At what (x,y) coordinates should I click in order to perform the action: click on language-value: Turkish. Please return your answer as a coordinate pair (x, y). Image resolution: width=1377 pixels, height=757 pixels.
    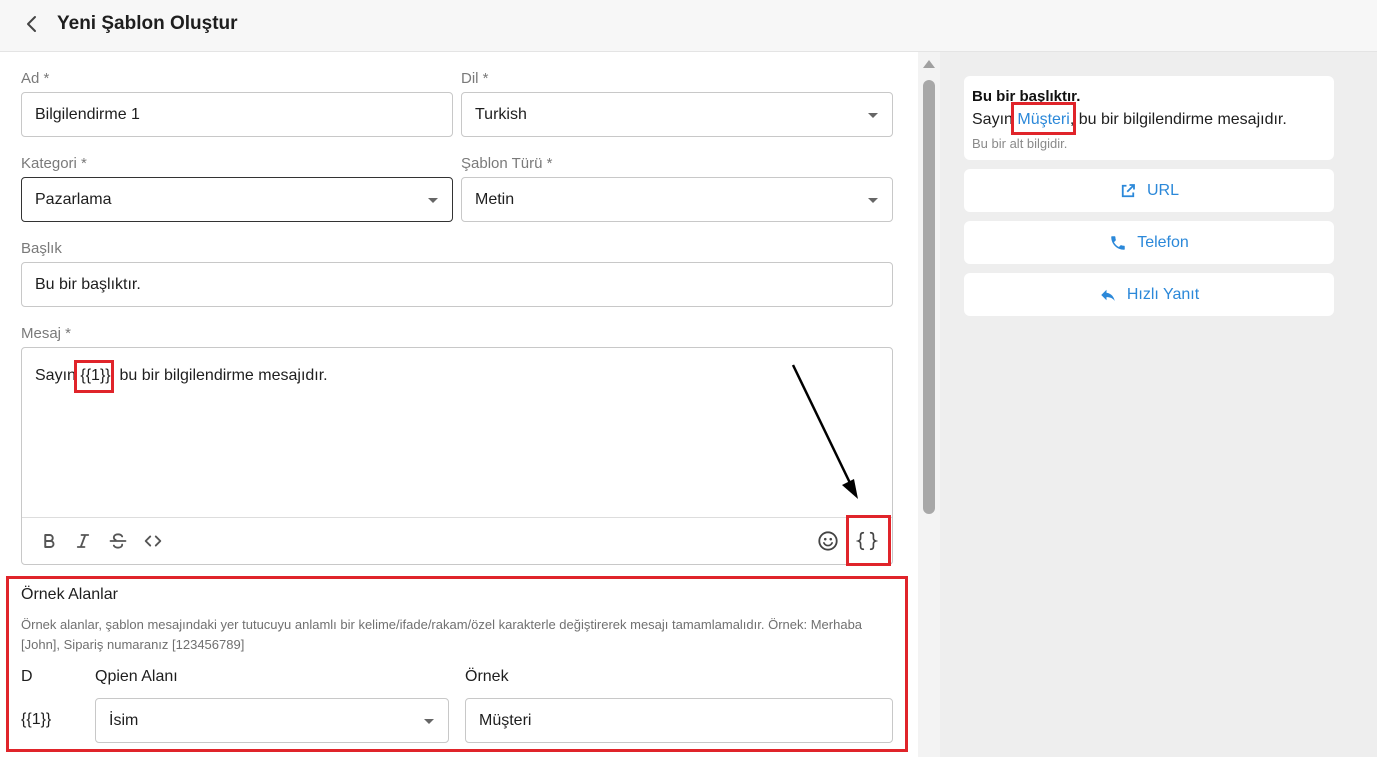
    Looking at the image, I should click on (501, 114).